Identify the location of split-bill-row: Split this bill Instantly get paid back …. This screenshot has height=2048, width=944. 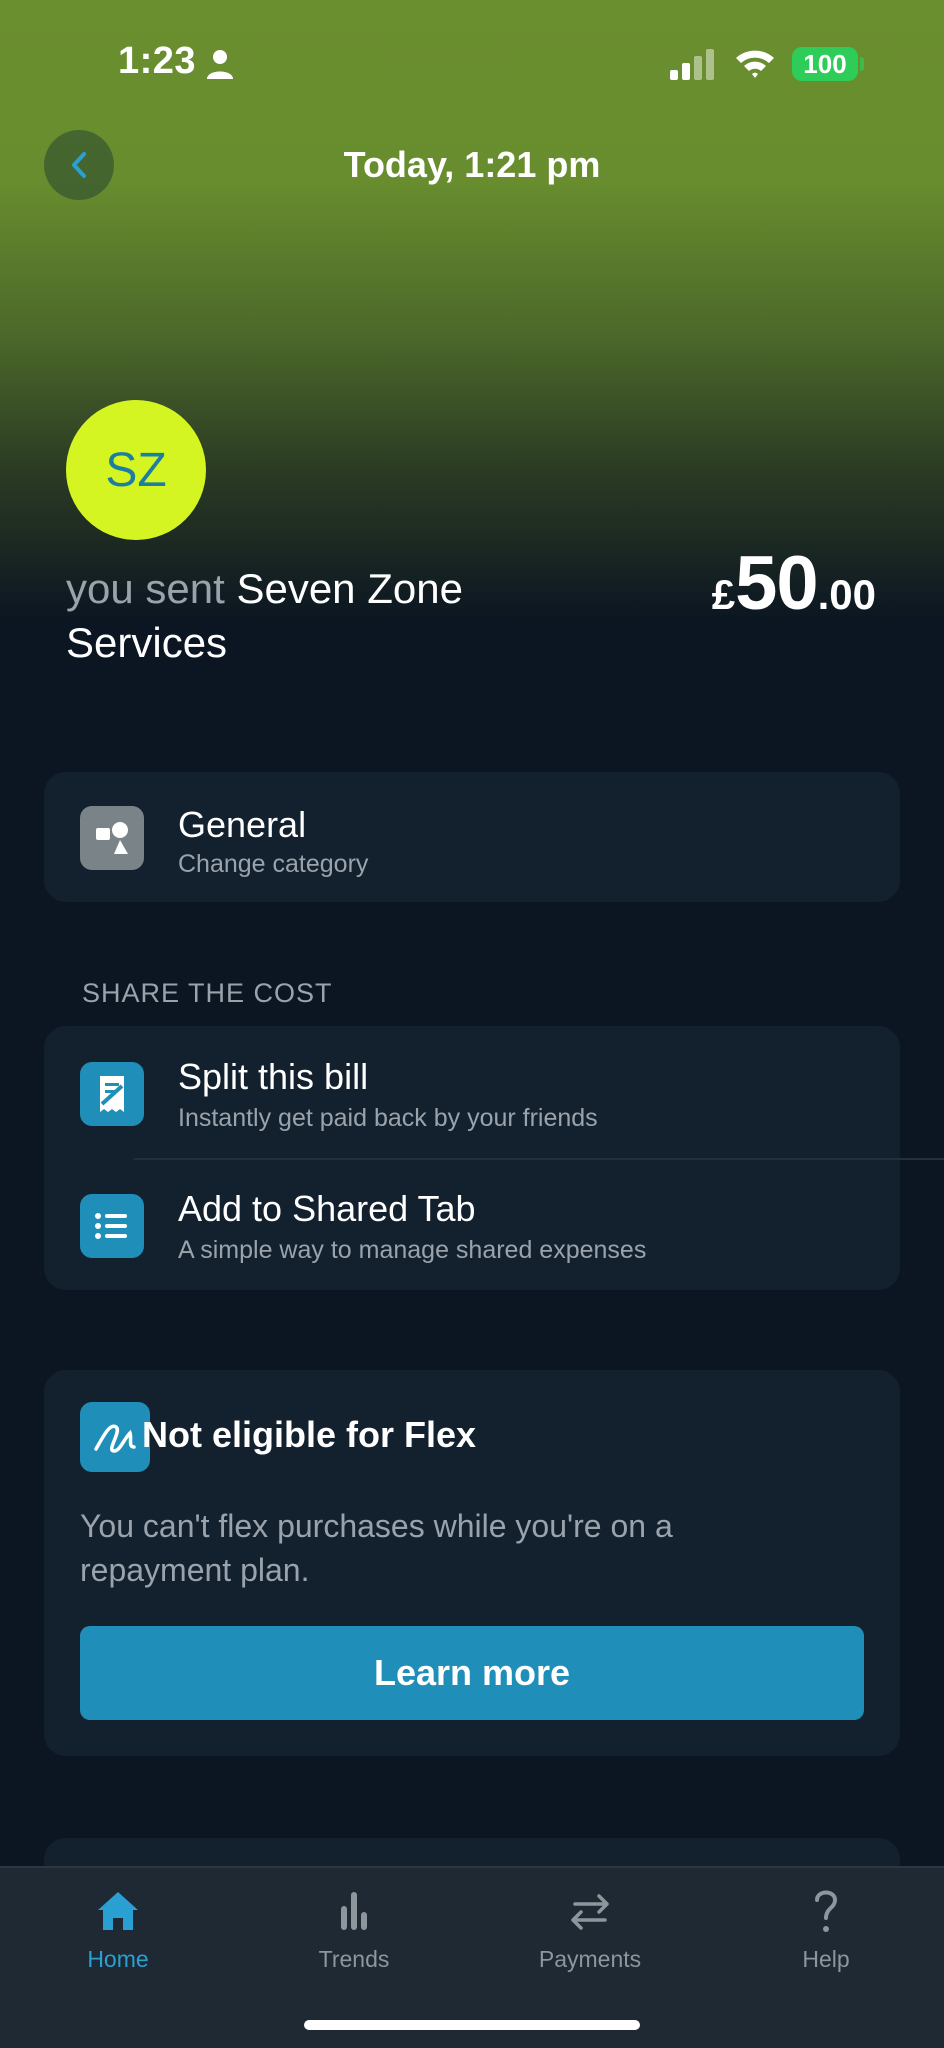
(472, 1091).